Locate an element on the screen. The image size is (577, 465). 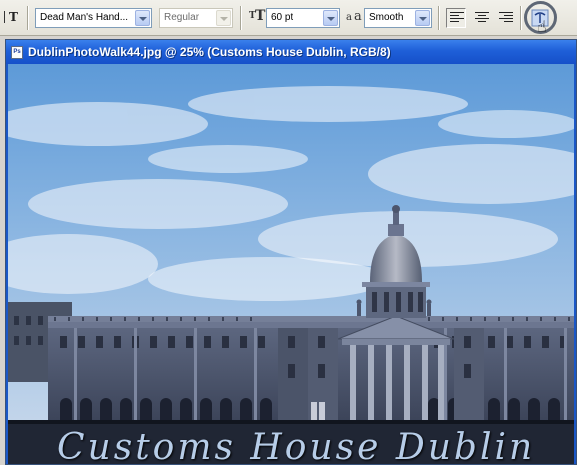
antialias-select: Smooth is located at coordinates (398, 18).